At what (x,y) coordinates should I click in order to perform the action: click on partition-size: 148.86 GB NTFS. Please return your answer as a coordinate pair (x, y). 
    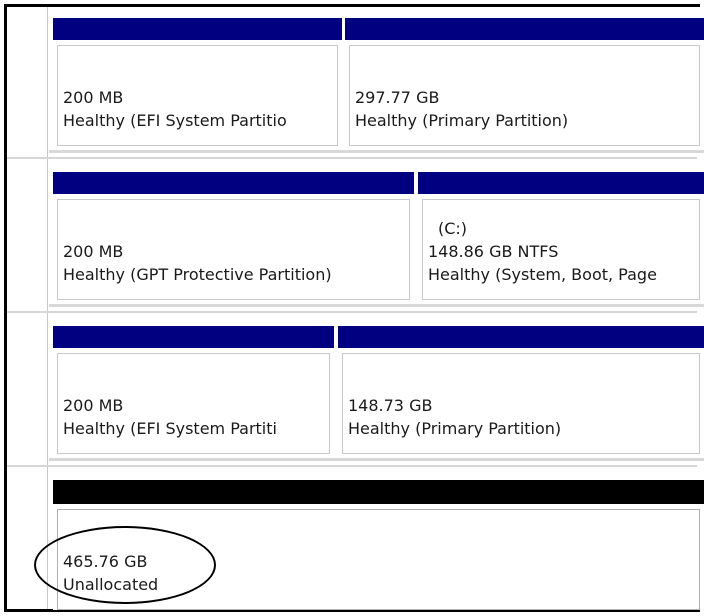
    Looking at the image, I should click on (493, 251).